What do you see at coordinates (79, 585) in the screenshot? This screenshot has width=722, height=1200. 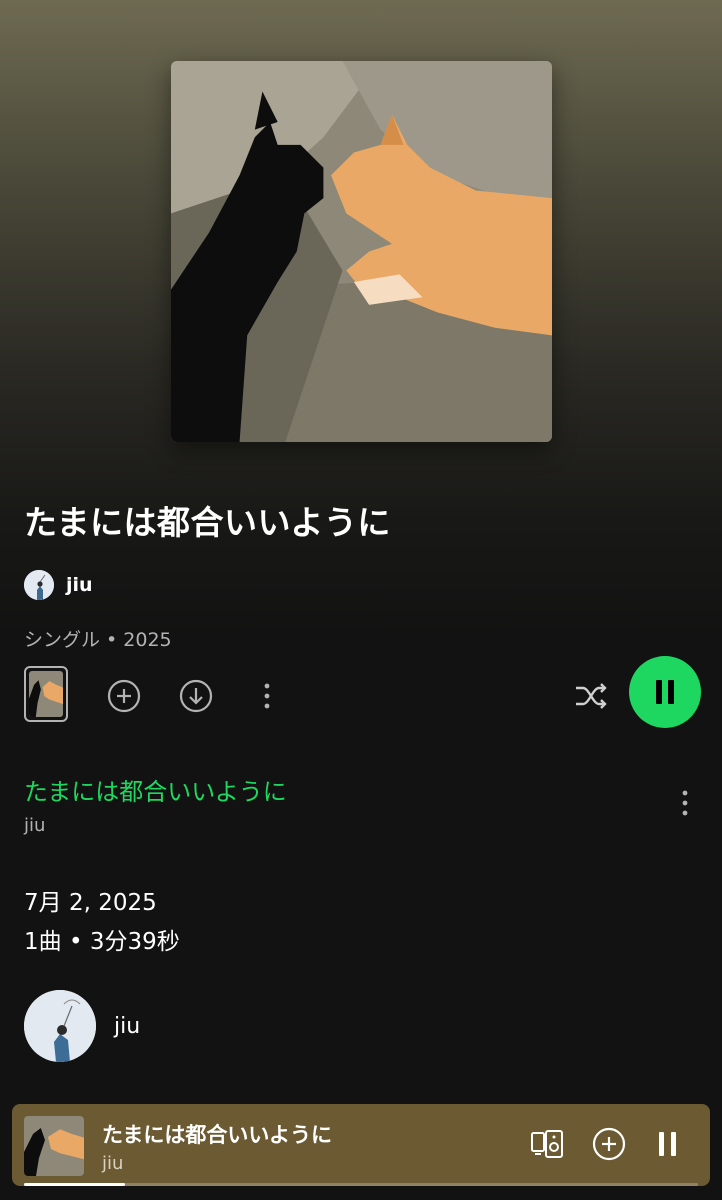 I see `artist-name: jiu` at bounding box center [79, 585].